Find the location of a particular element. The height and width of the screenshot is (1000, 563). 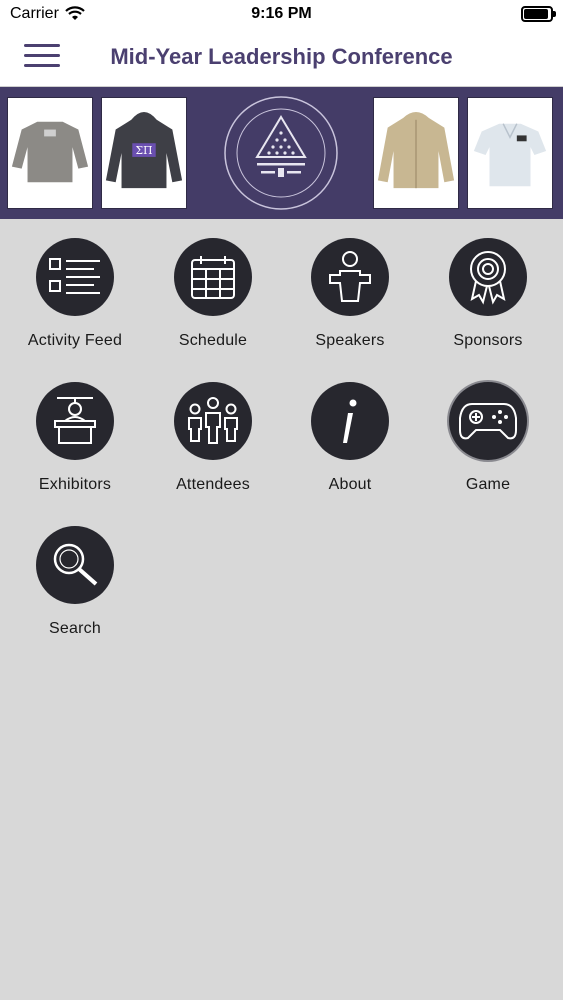

menu-item-game: Game is located at coordinates (488, 434).